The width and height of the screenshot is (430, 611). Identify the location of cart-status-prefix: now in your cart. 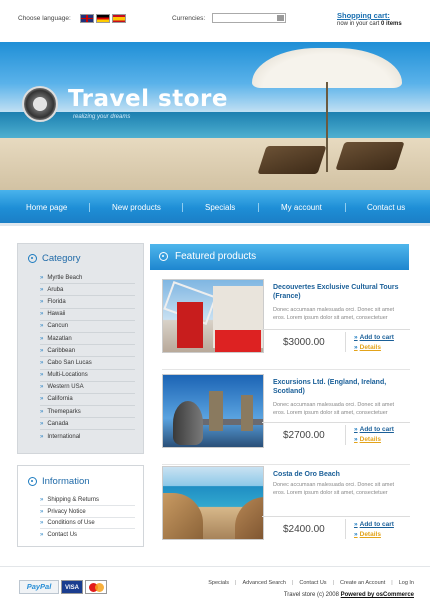
(358, 24).